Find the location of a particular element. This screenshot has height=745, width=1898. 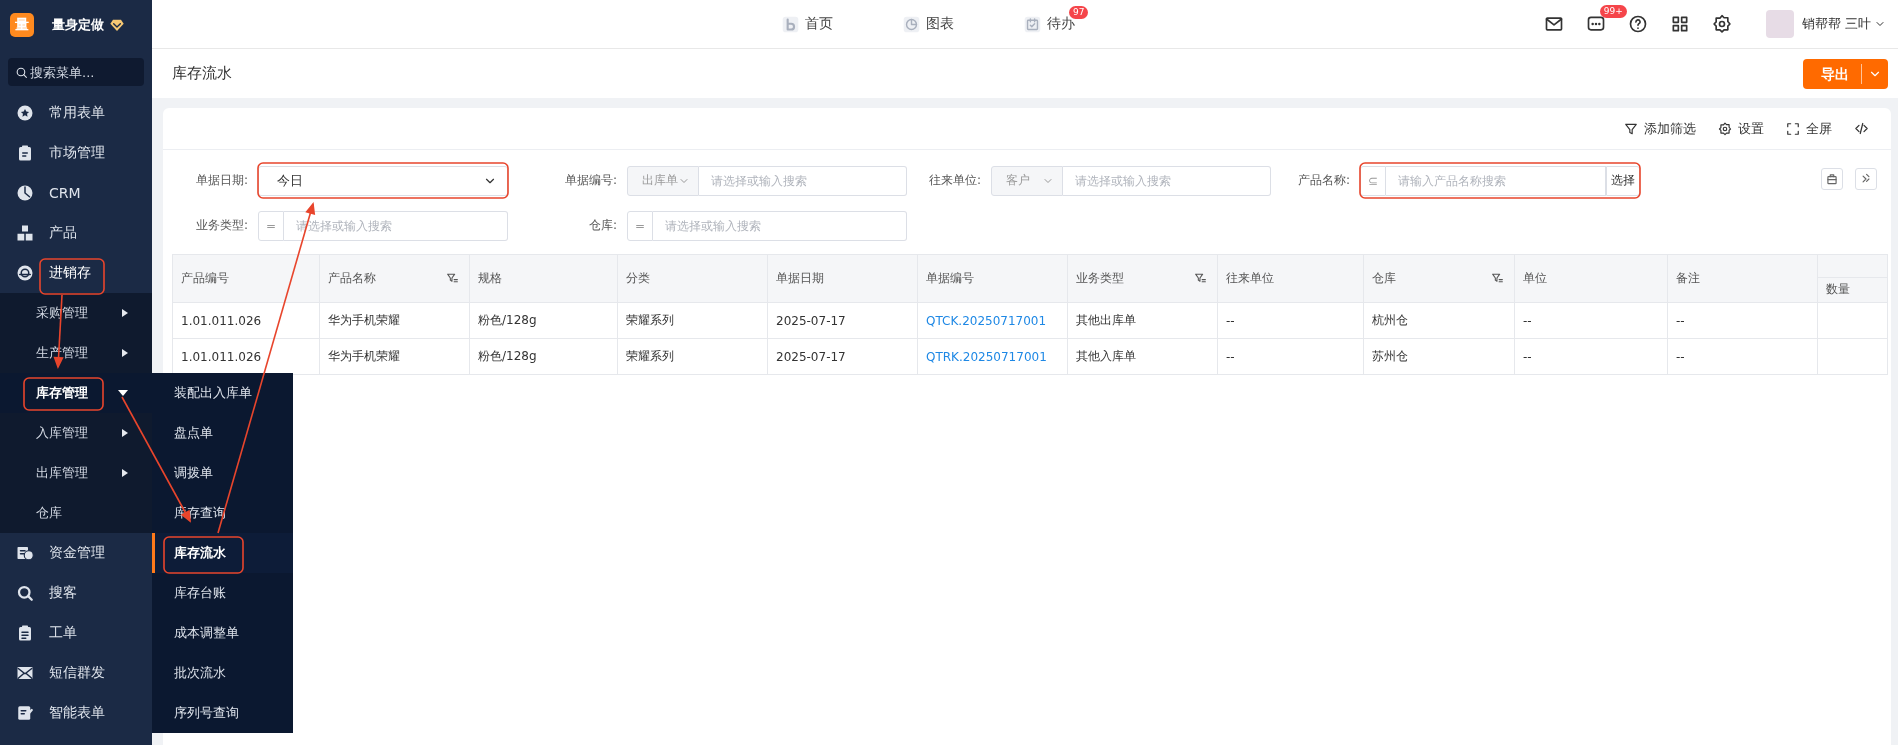

submenu-item: 出库管理 is located at coordinates (76, 473).